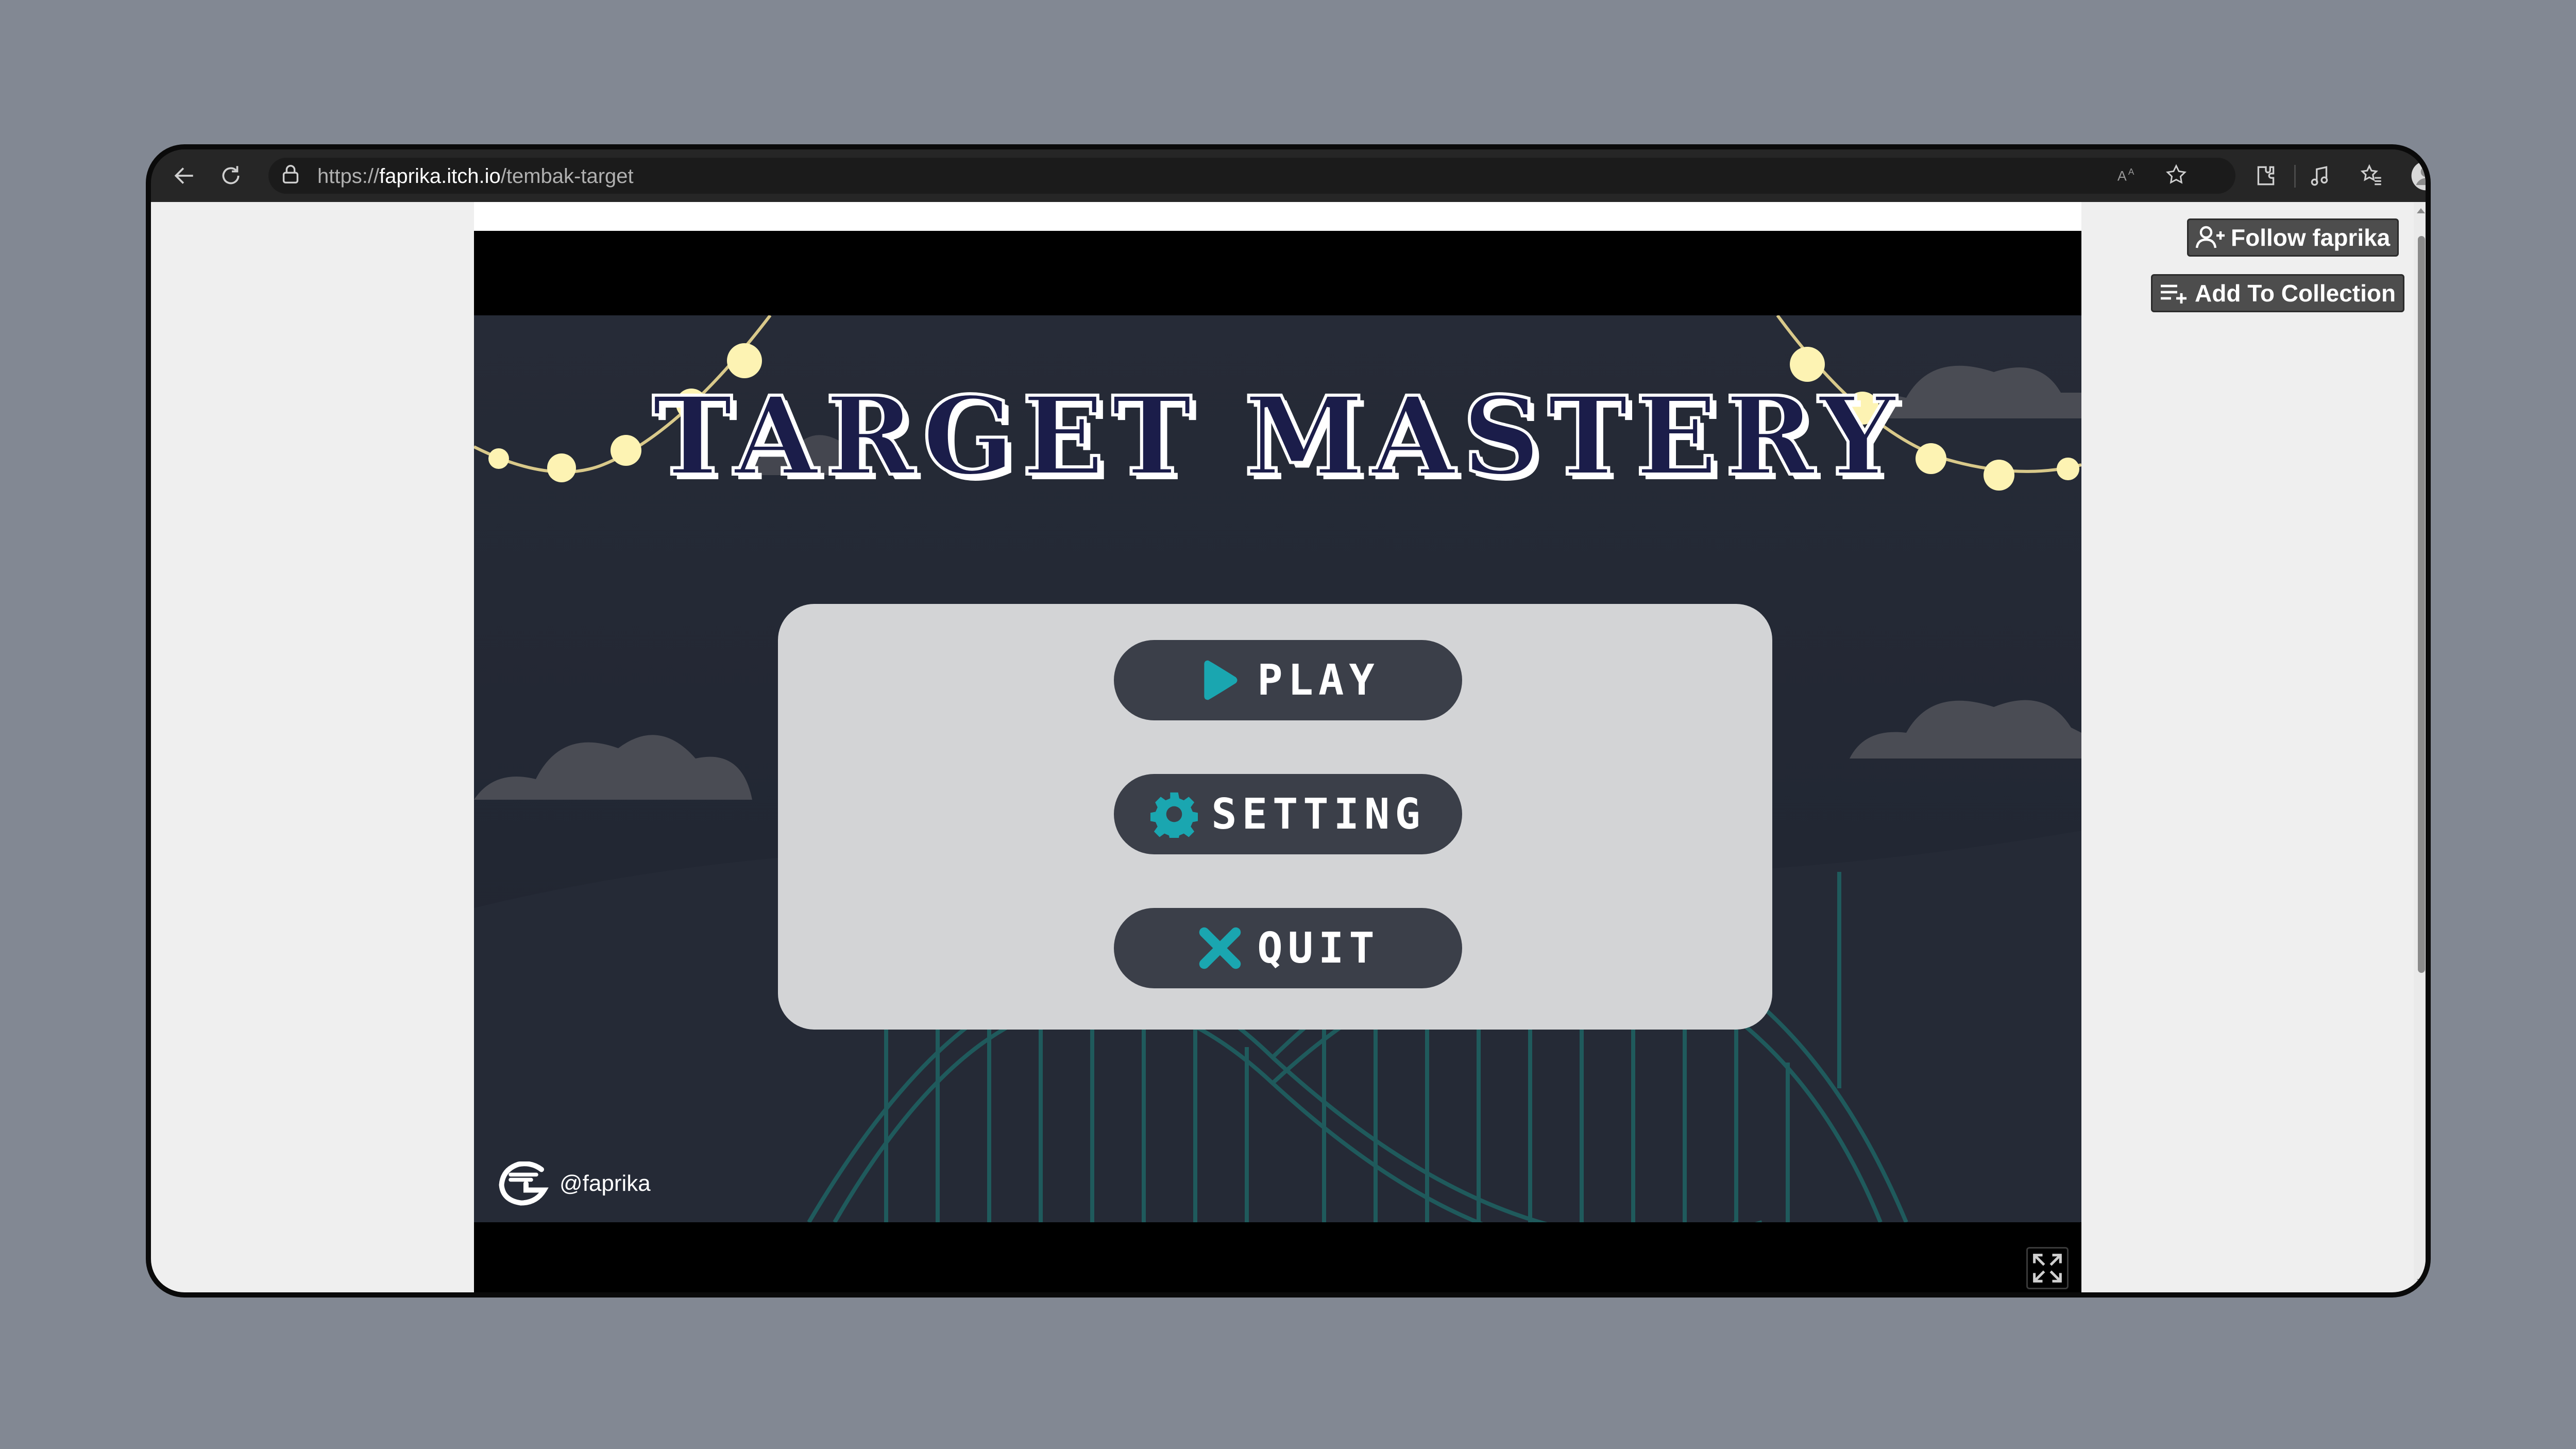 This screenshot has width=2576, height=1449. What do you see at coordinates (2320, 176) in the screenshot?
I see `media-icon` at bounding box center [2320, 176].